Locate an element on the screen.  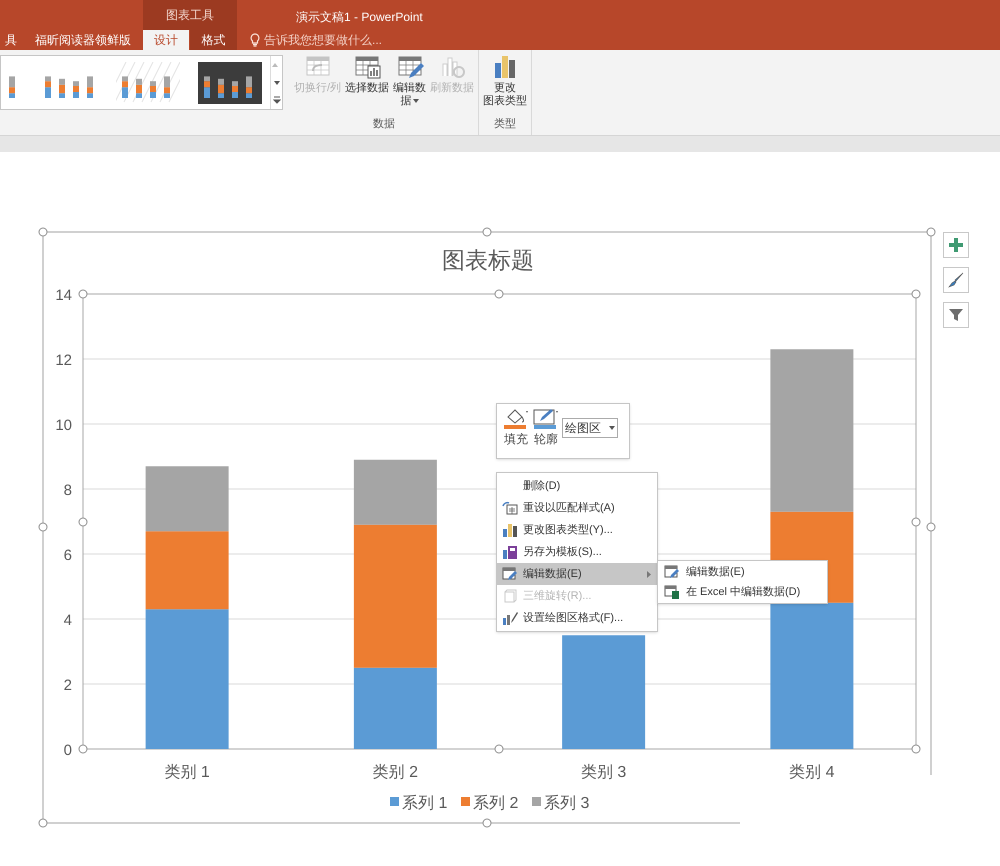
submenu-item: 编辑数据(E) is located at coordinates (742, 572).